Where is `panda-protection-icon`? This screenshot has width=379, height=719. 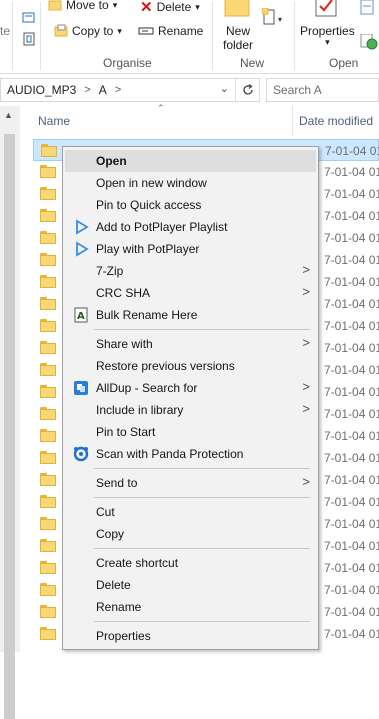 panda-protection-icon is located at coordinates (81, 454).